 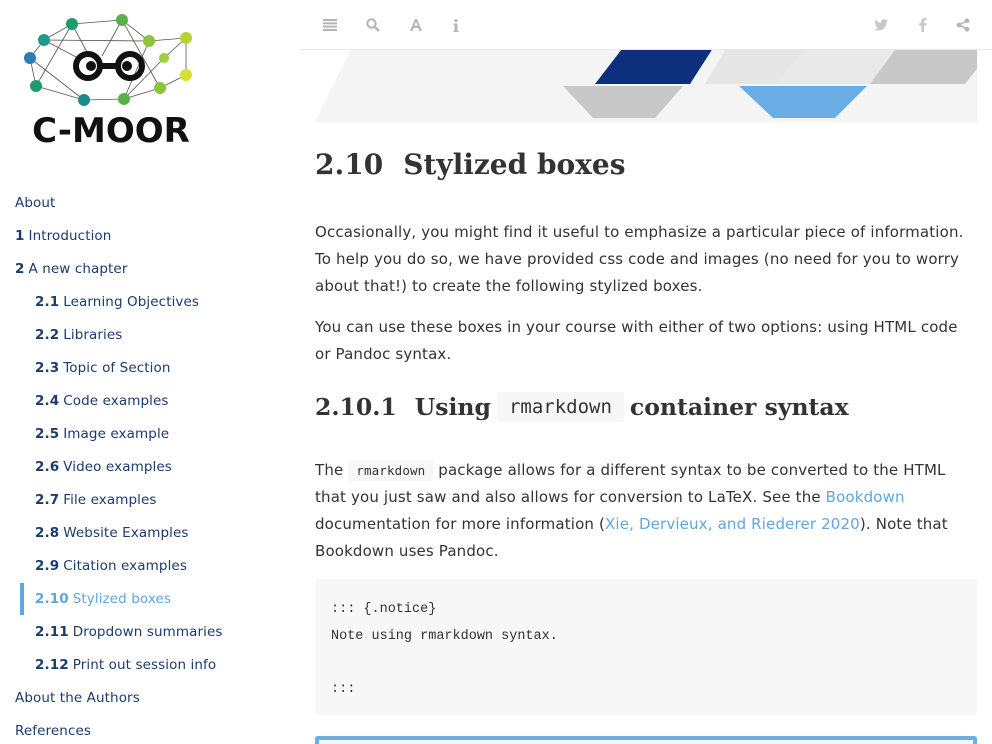 I want to click on subsection-title-after: container syntax, so click(x=739, y=407).